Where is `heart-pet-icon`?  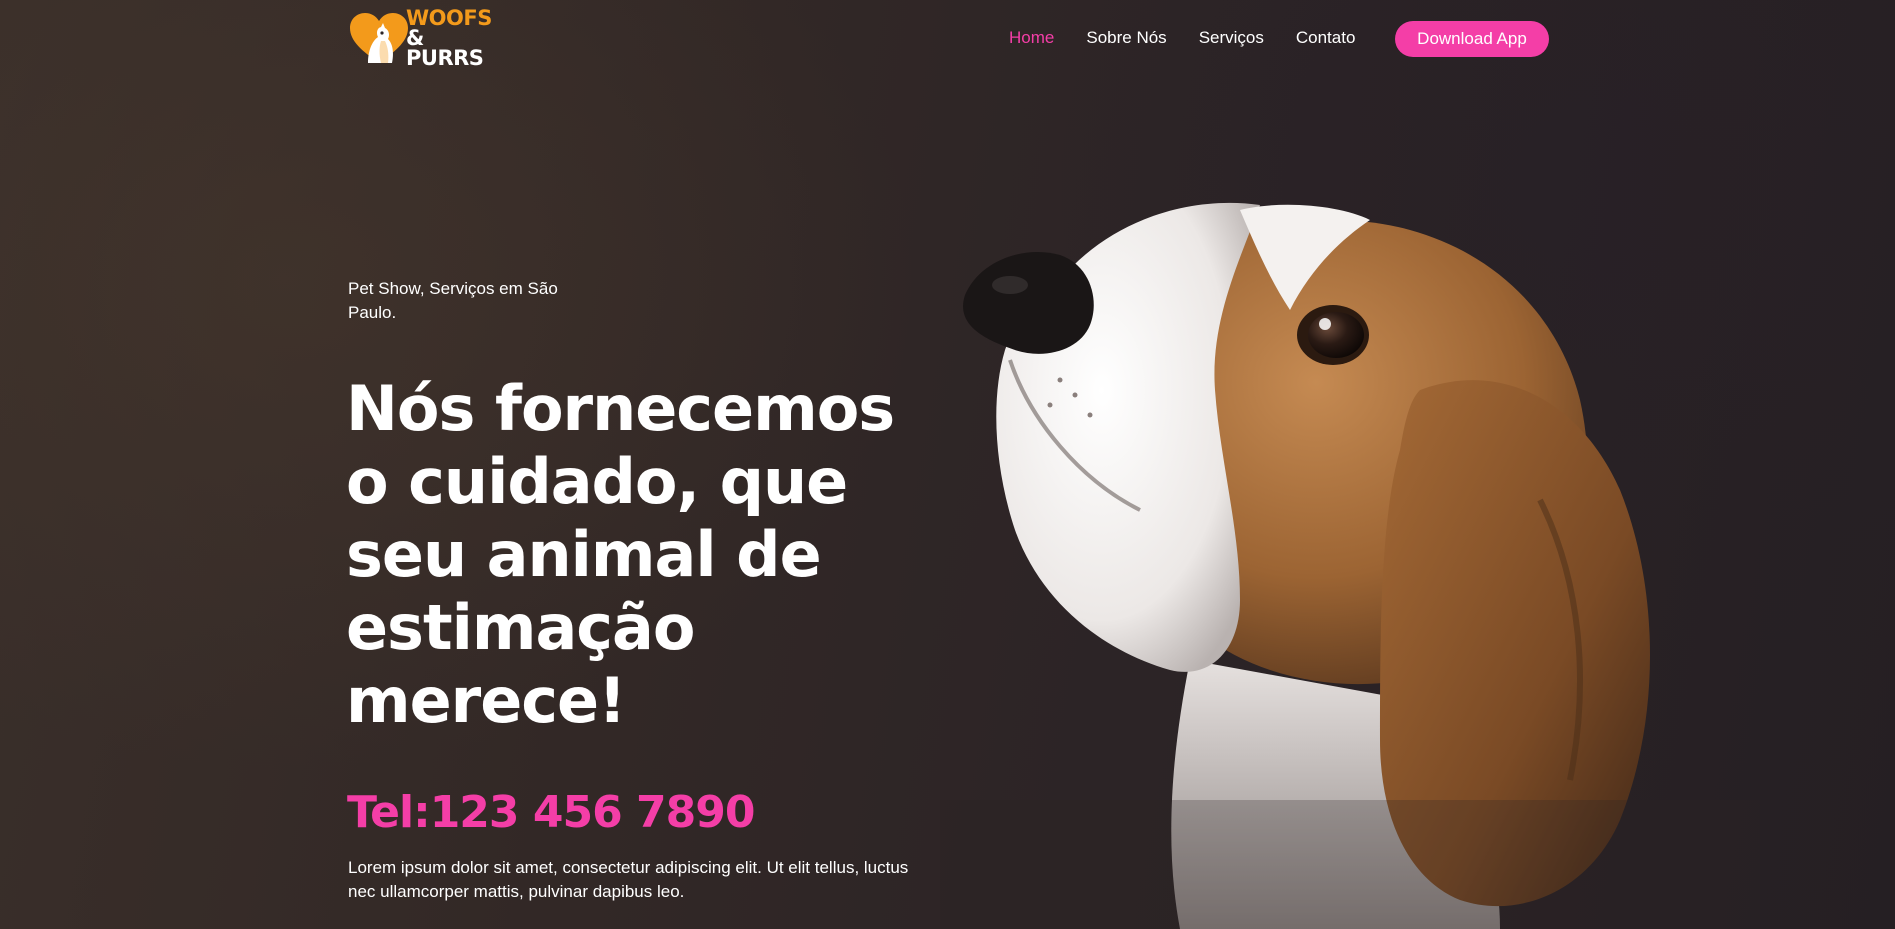
heart-pet-icon is located at coordinates (379, 38).